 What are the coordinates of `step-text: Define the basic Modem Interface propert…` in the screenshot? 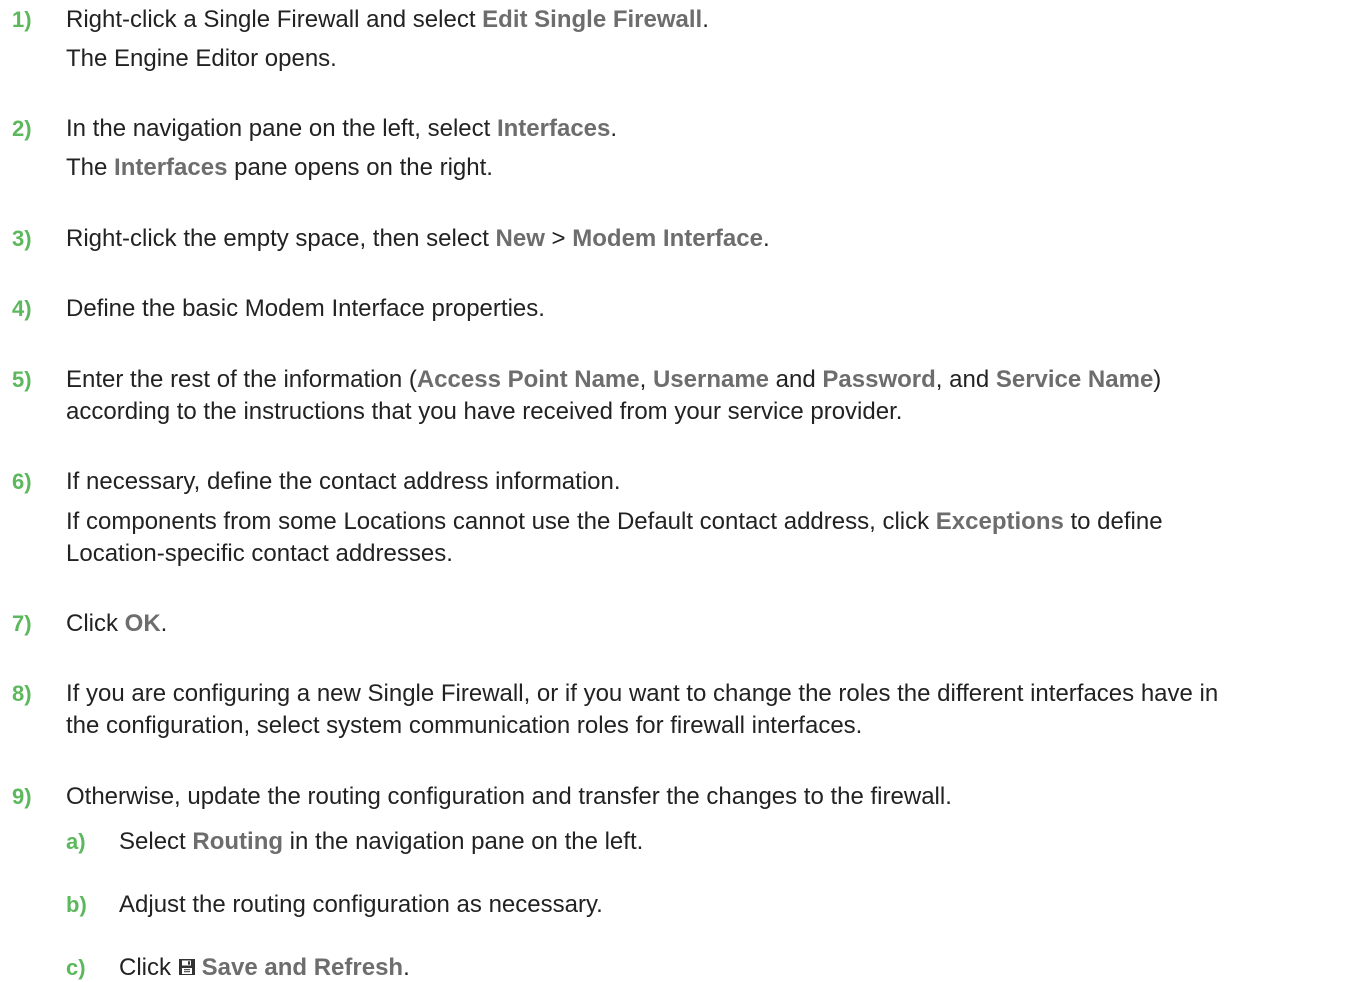 It's located at (305, 308).